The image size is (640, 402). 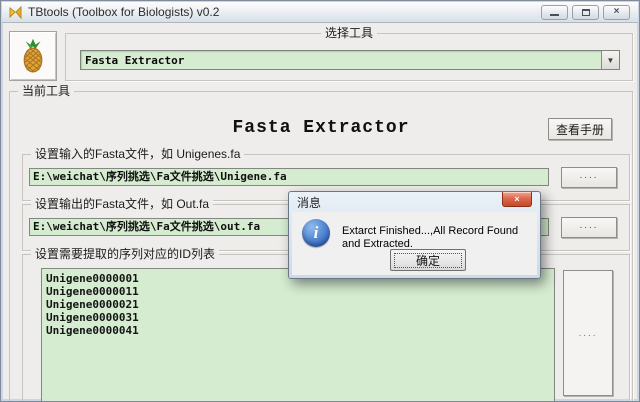 I want to click on tool-combobox: Fasta Extractor ▼, so click(x=350, y=60).